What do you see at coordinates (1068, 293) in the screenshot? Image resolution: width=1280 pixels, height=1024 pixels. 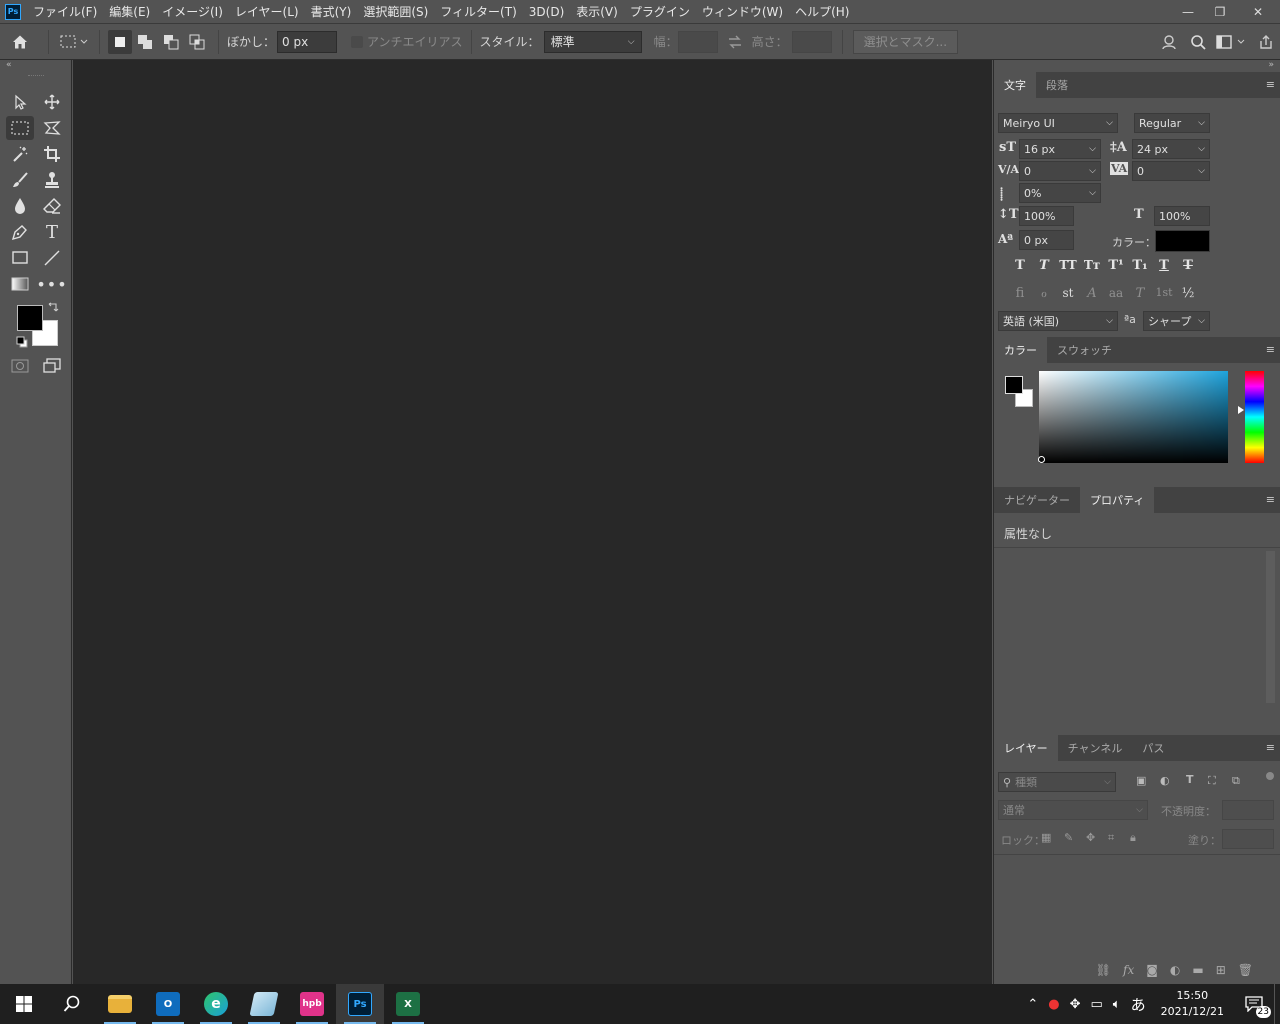 I see `discretionary-ligatures-button: st` at bounding box center [1068, 293].